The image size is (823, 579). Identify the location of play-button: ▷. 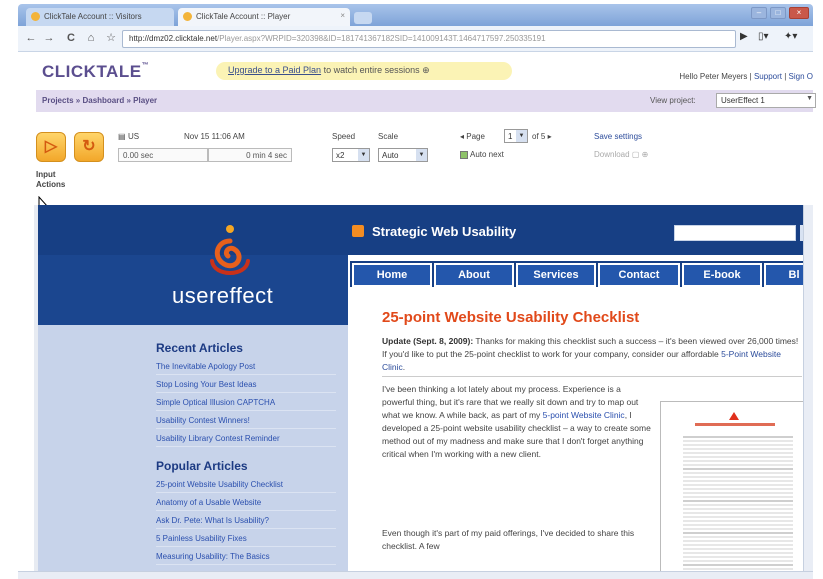
(51, 147).